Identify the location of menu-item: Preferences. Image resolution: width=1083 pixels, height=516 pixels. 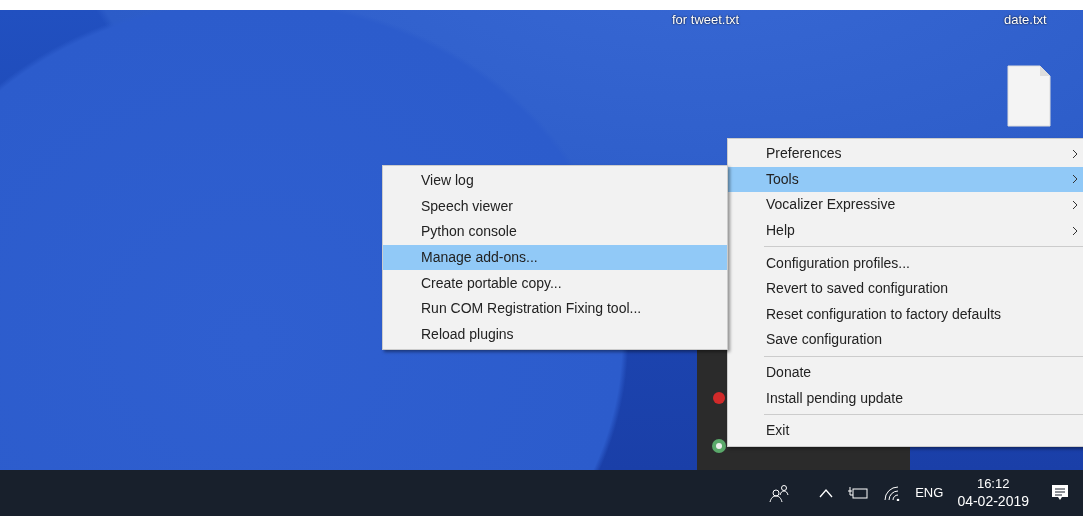
(905, 154).